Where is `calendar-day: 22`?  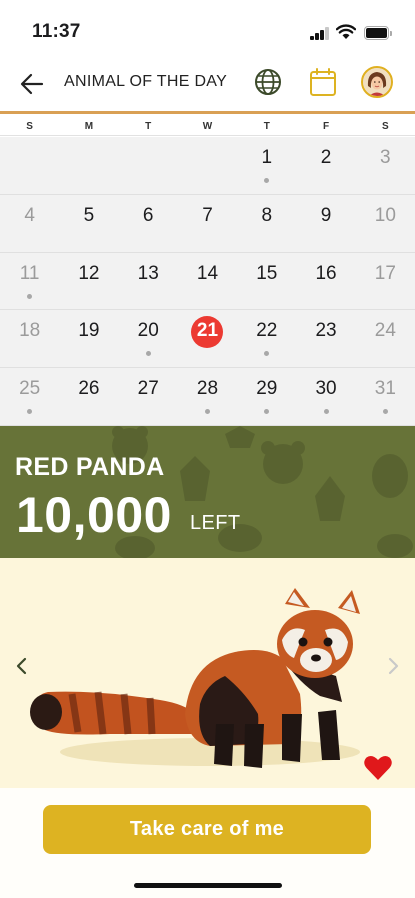
calendar-day: 22 is located at coordinates (266, 338).